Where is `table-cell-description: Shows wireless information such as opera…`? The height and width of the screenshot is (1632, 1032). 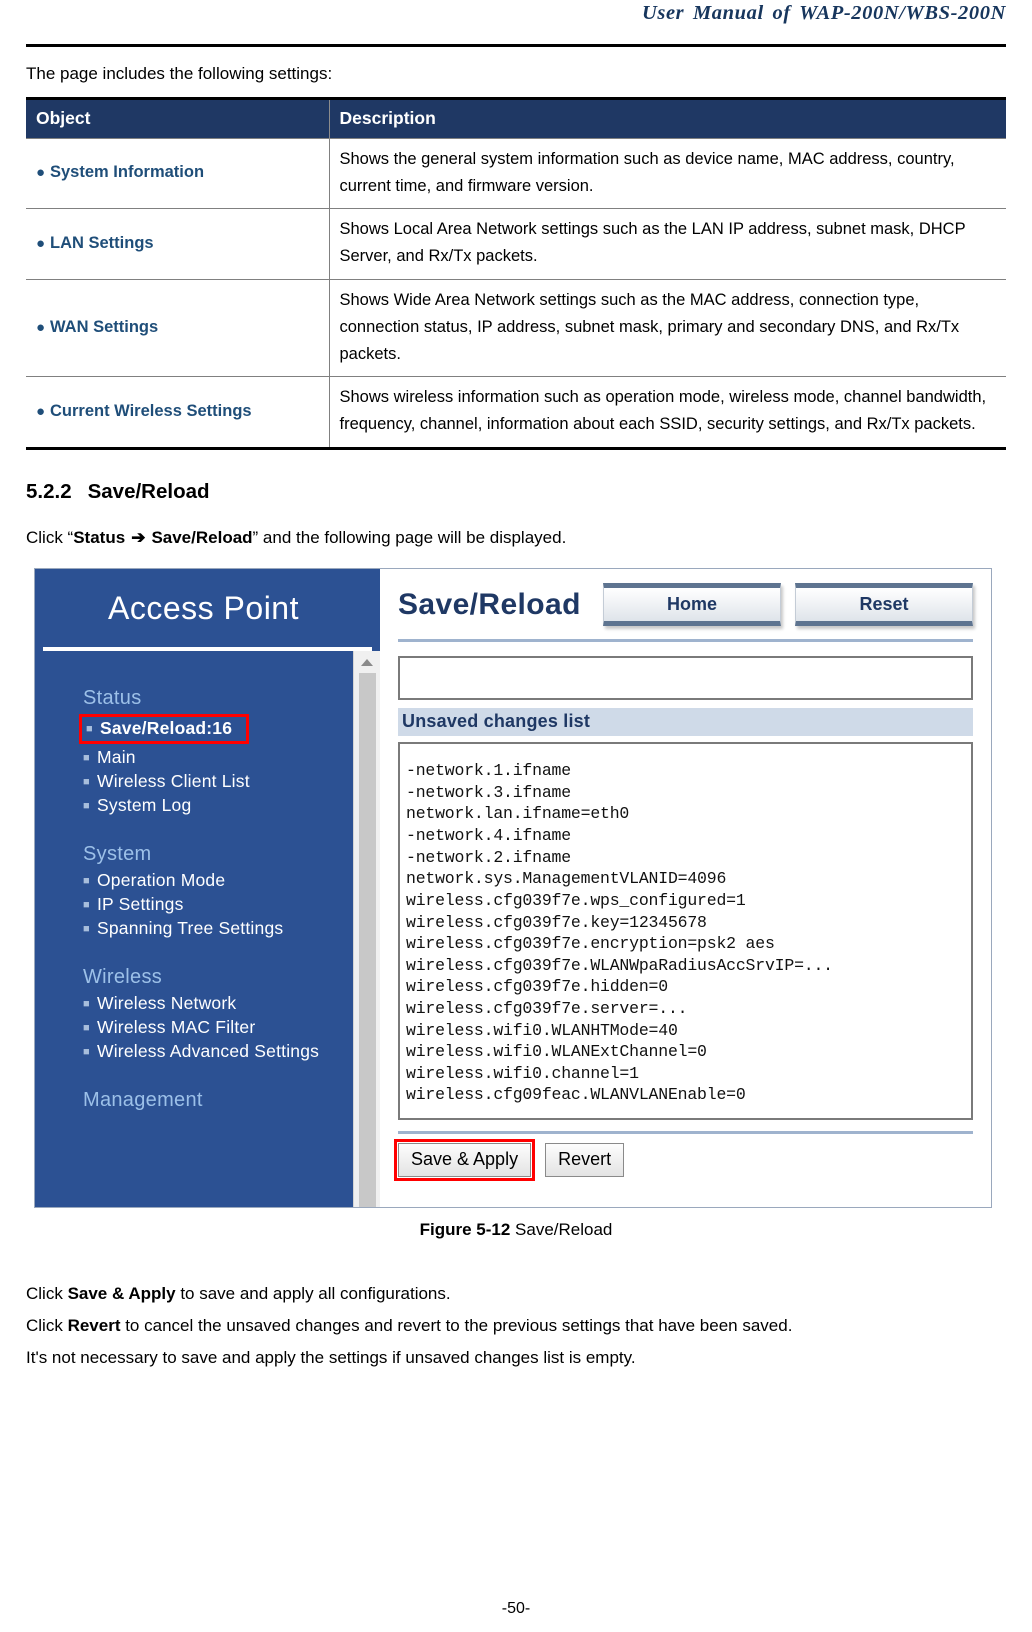 table-cell-description: Shows wireless information such as opera… is located at coordinates (667, 412).